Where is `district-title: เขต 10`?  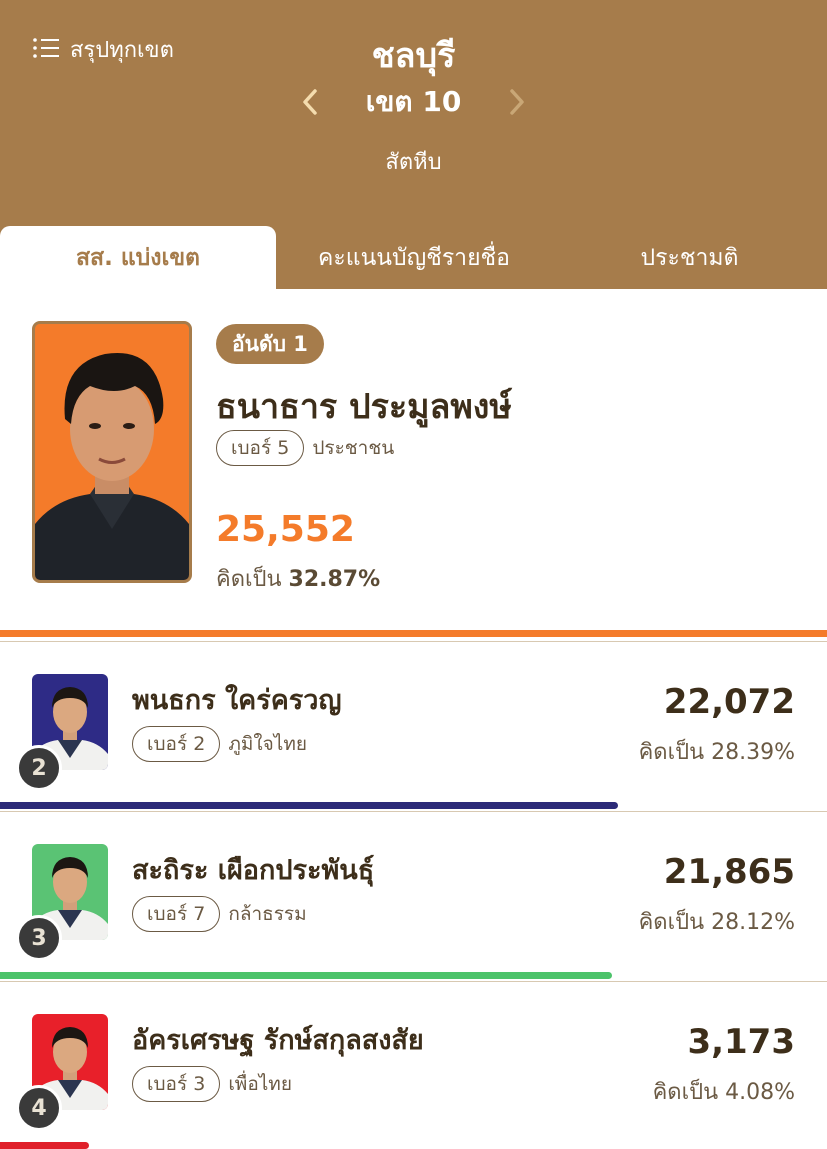 district-title: เขต 10 is located at coordinates (413, 101).